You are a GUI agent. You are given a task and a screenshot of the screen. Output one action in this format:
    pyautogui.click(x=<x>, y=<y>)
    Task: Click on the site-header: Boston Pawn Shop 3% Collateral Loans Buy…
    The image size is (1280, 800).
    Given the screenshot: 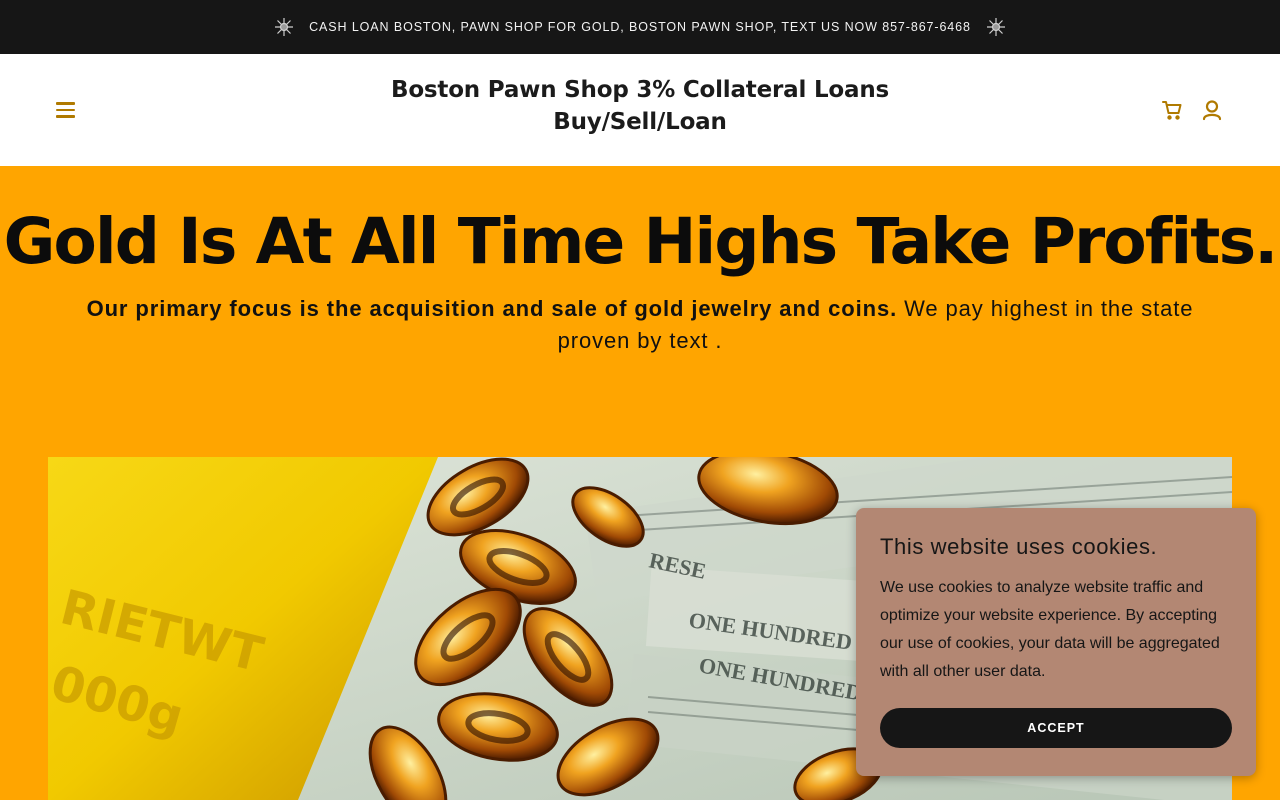 What is the action you would take?
    pyautogui.click(x=640, y=110)
    